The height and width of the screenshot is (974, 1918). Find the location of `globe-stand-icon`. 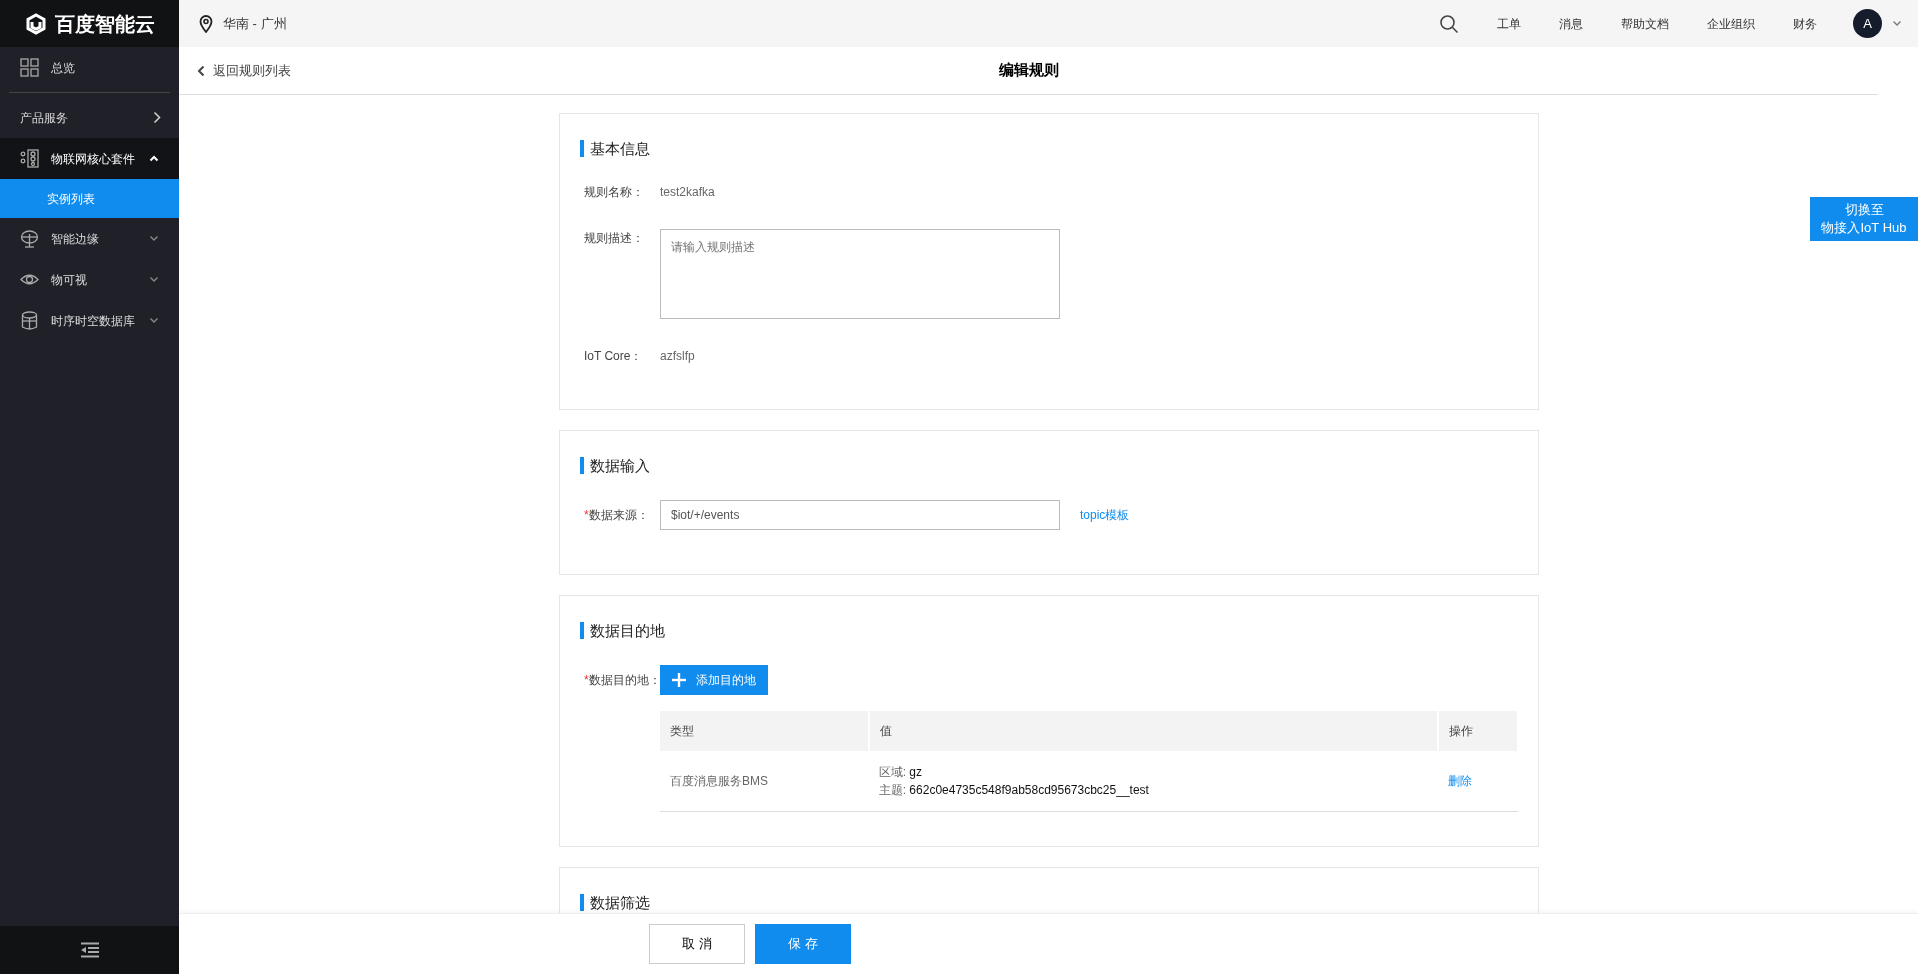

globe-stand-icon is located at coordinates (29, 238).